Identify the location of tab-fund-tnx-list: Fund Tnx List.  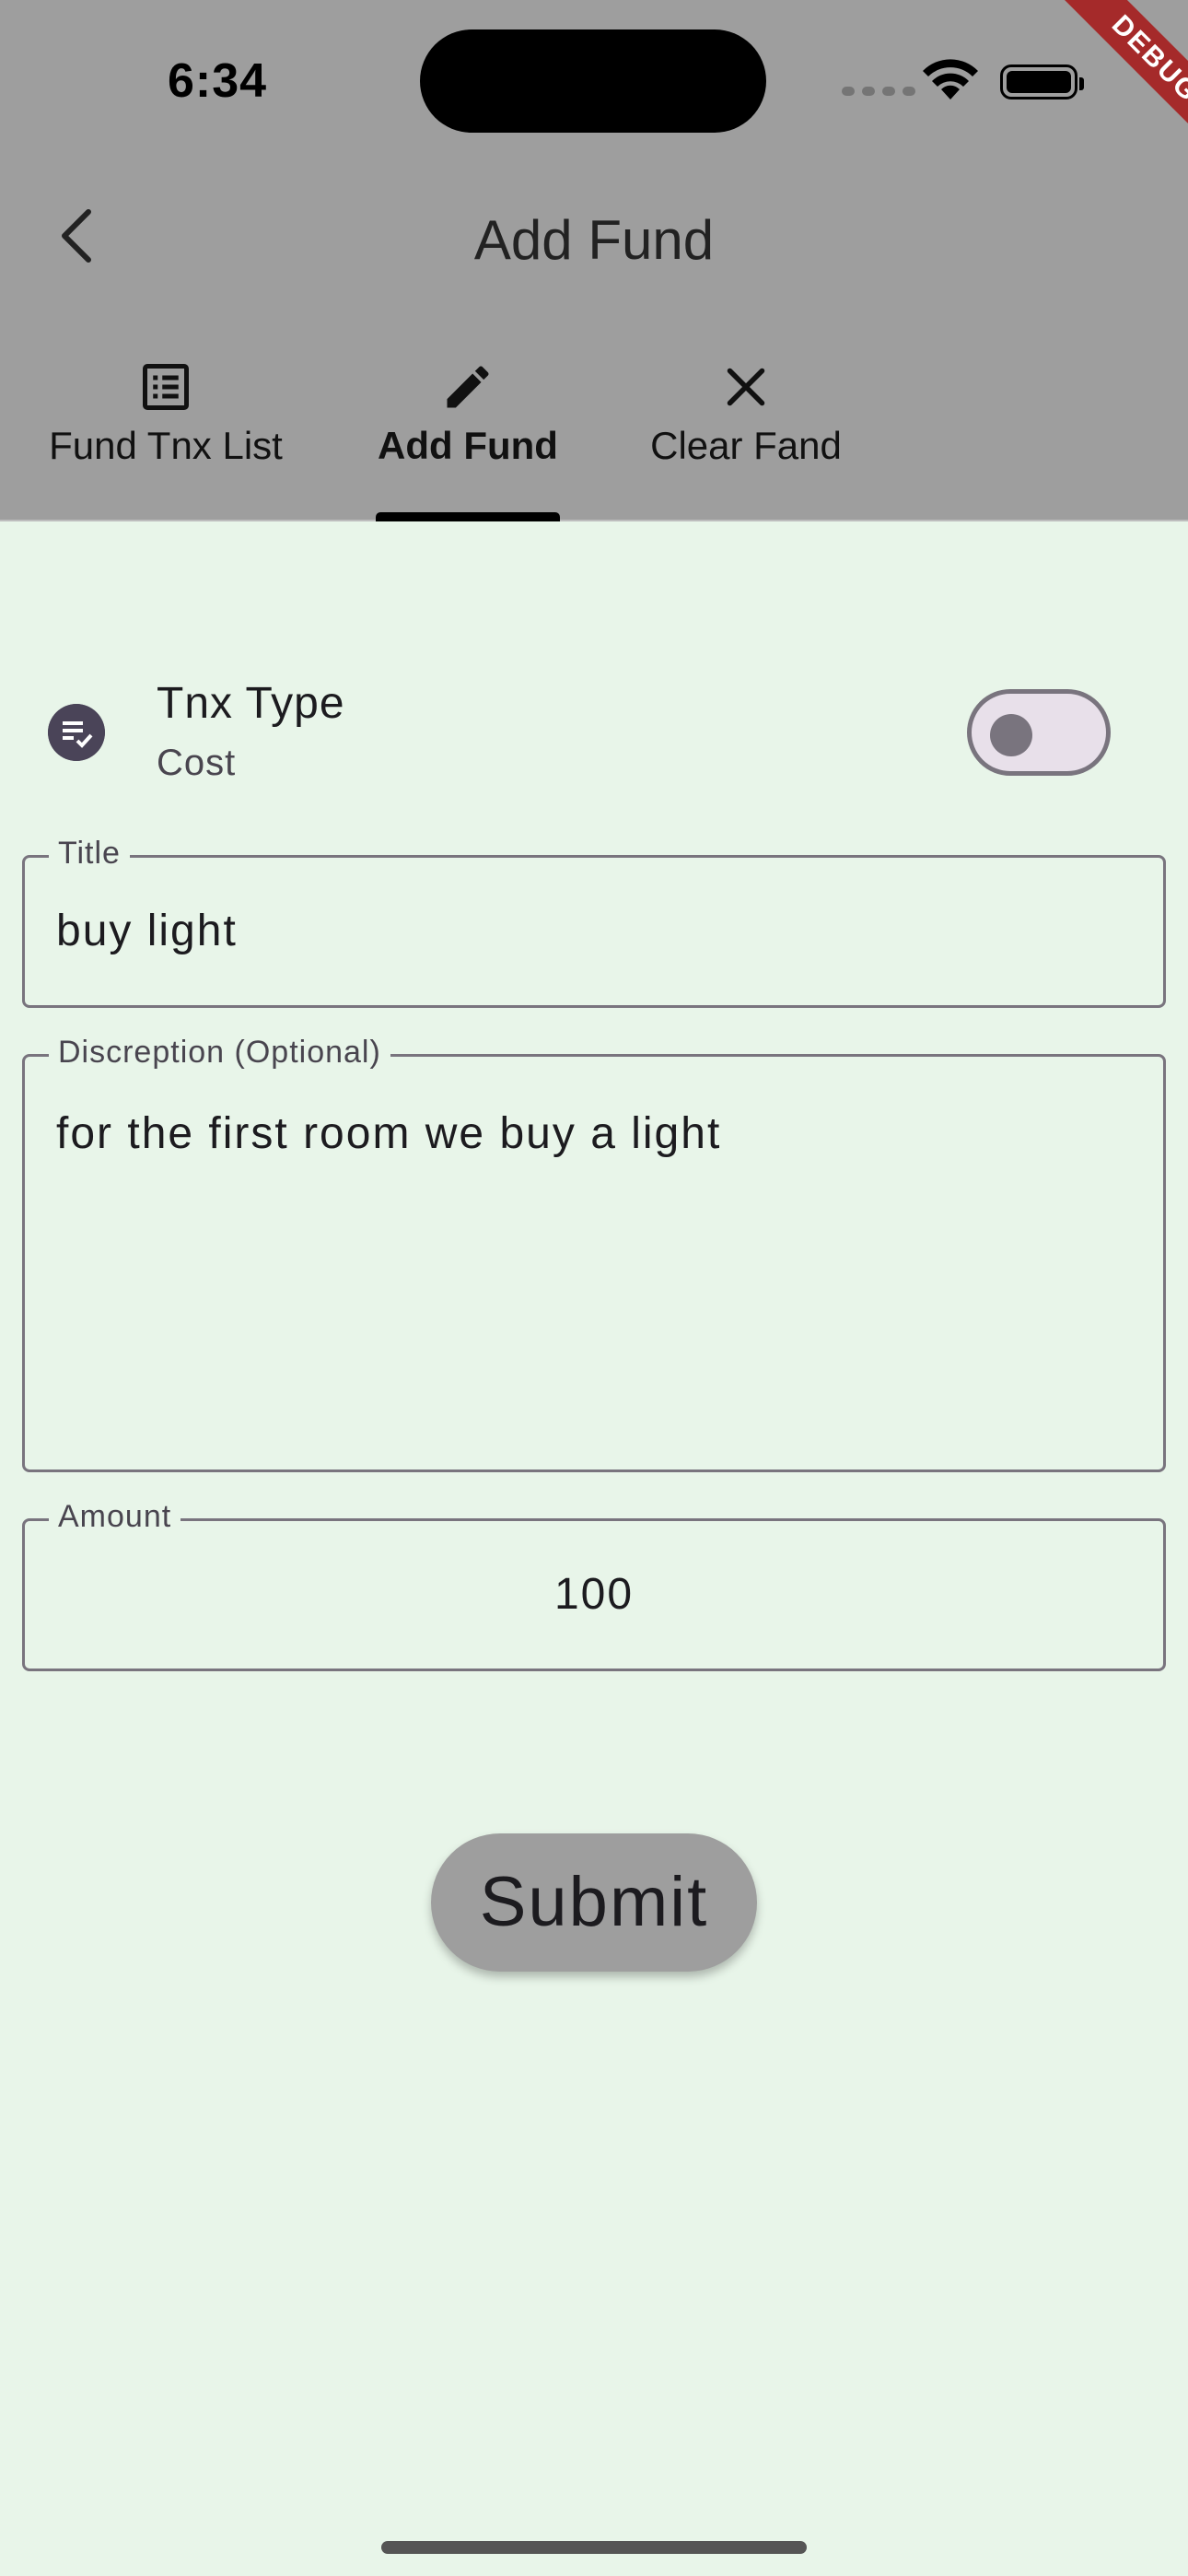
(166, 440).